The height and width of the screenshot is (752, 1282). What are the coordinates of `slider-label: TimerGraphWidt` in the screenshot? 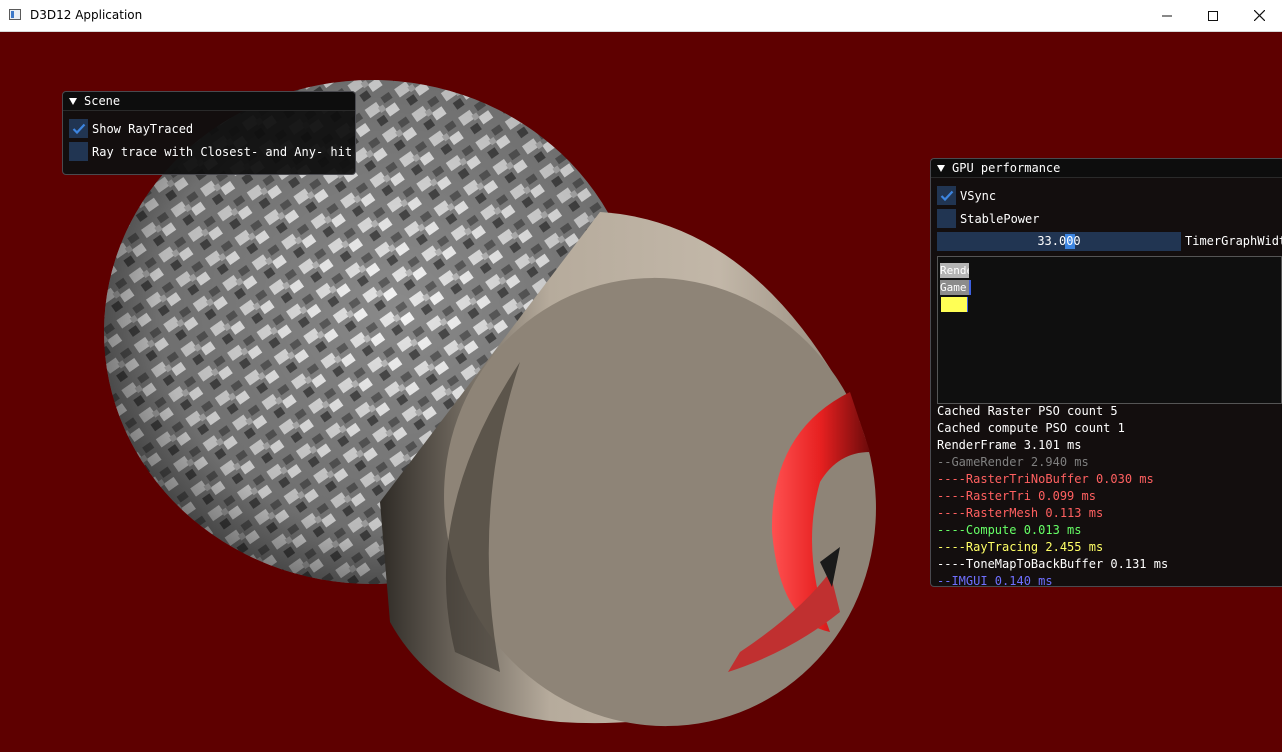 It's located at (1233, 241).